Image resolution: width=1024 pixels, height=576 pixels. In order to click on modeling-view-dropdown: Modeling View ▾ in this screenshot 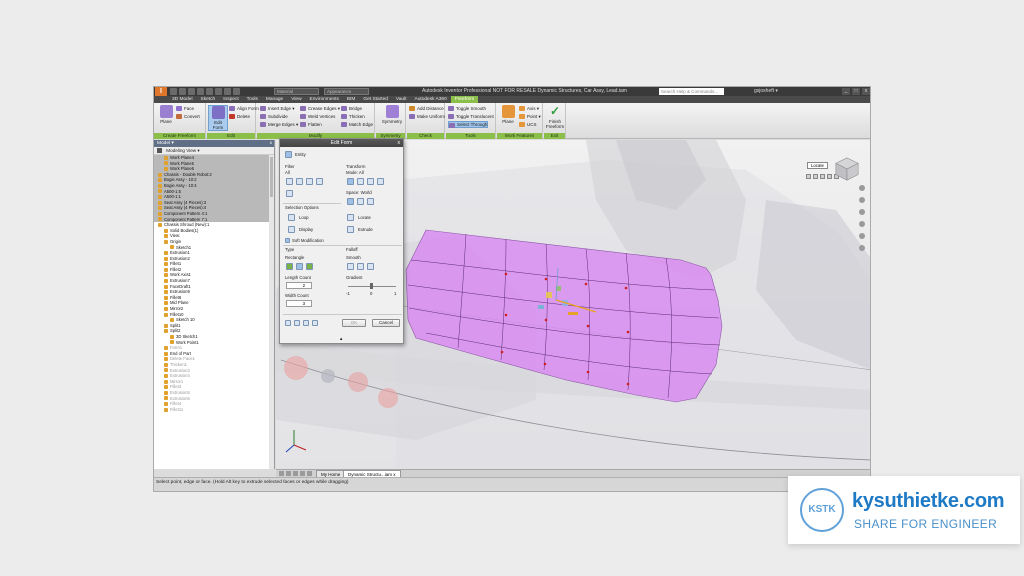, I will do `click(182, 150)`.